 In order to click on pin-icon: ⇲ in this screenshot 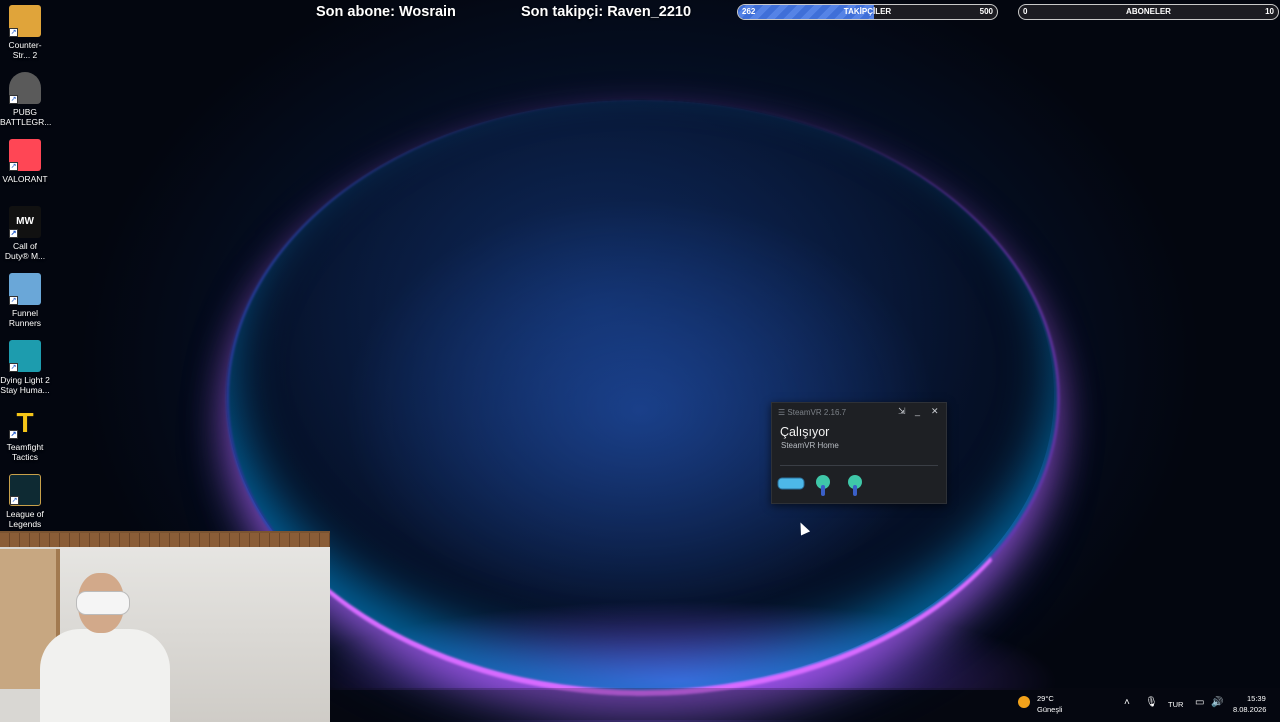, I will do `click(902, 411)`.